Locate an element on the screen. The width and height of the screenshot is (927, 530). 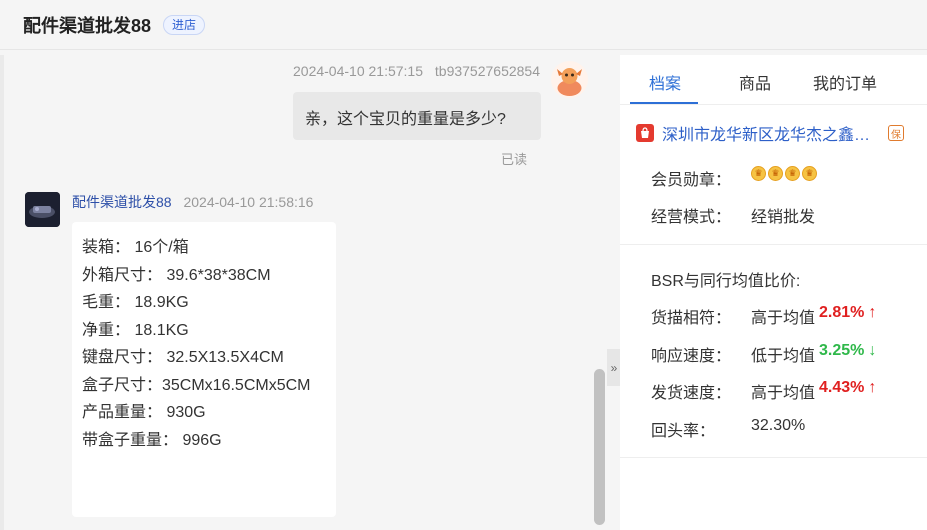
chat-scrollbar is located at coordinates (599, 447).